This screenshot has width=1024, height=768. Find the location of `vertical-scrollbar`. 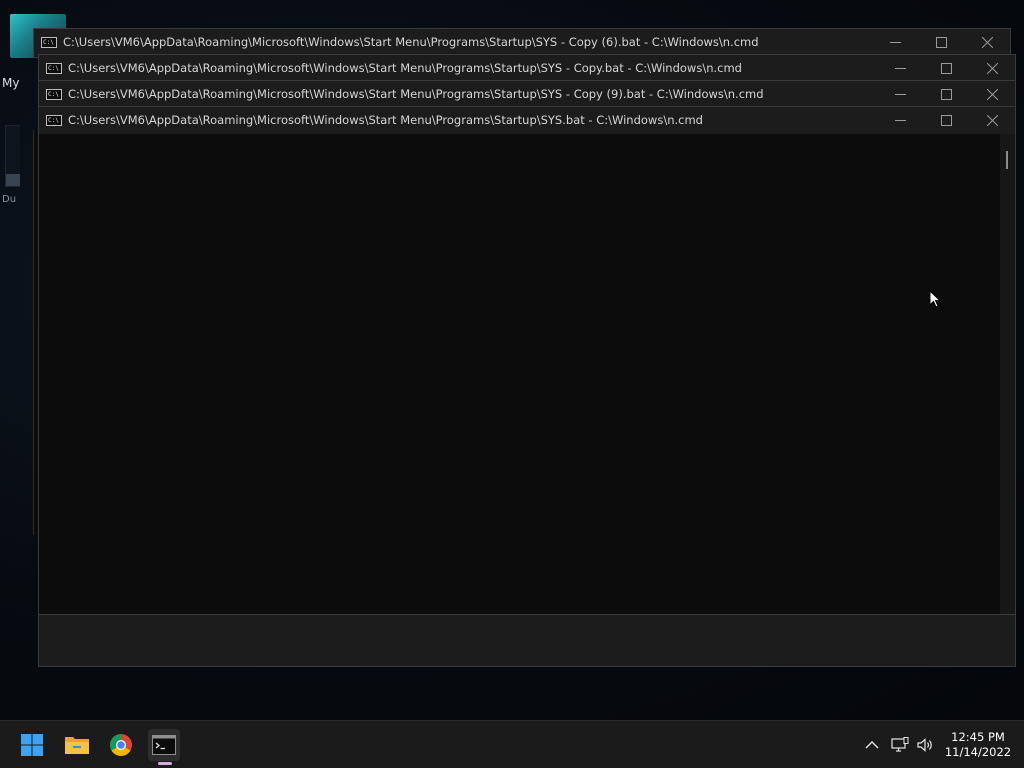

vertical-scrollbar is located at coordinates (1007, 374).